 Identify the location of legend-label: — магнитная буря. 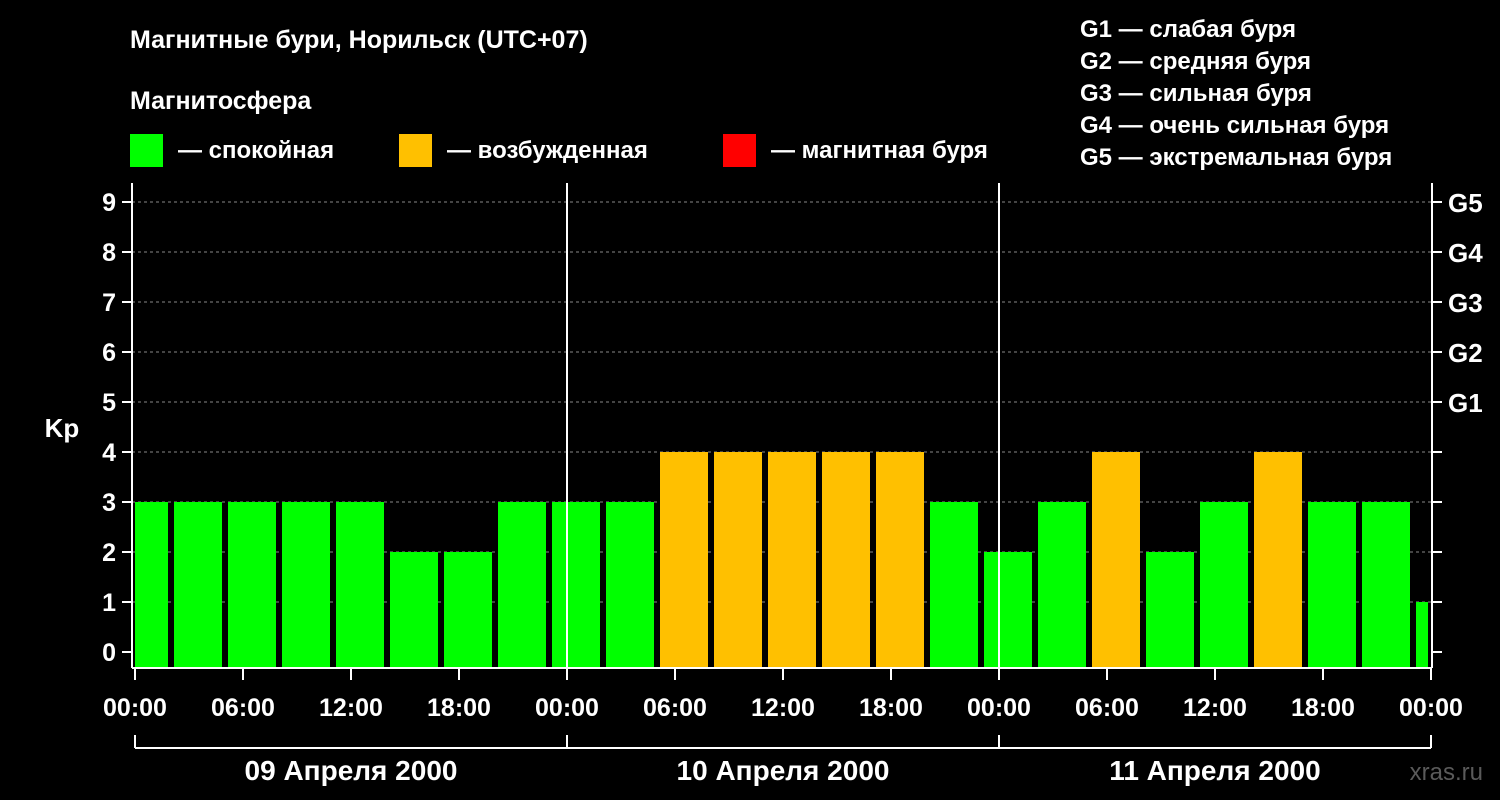
(879, 150).